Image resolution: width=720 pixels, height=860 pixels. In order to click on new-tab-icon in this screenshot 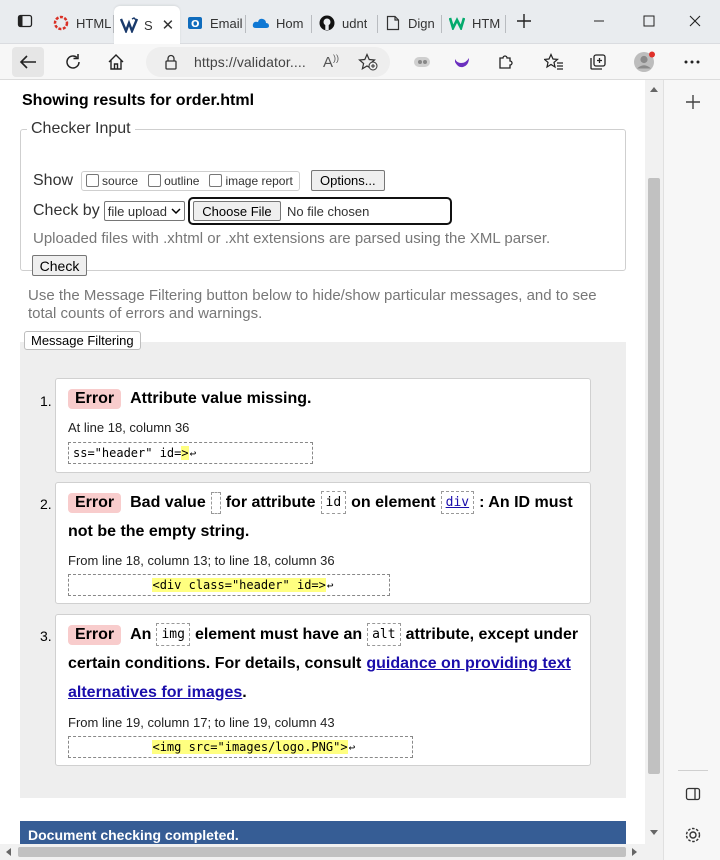, I will do `click(524, 21)`.